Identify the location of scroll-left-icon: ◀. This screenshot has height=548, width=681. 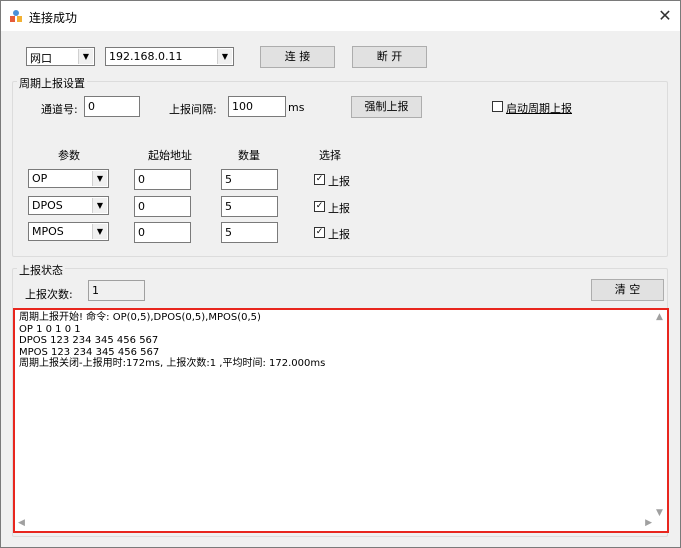
(21, 523).